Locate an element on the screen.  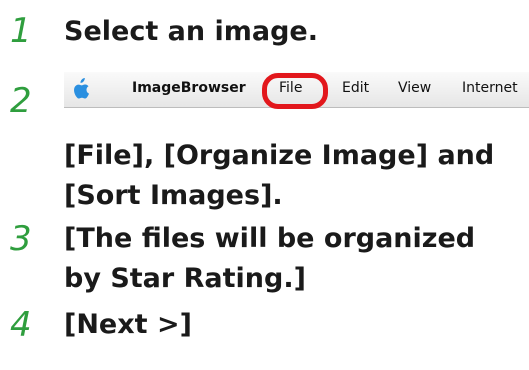
menu-item-edit: Edit is located at coordinates (355, 88).